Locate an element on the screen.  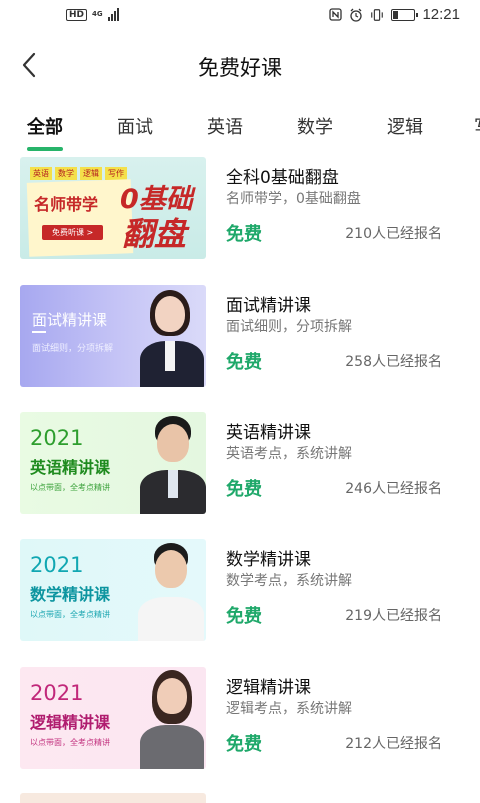
signal-icon is located at coordinates (113, 14).